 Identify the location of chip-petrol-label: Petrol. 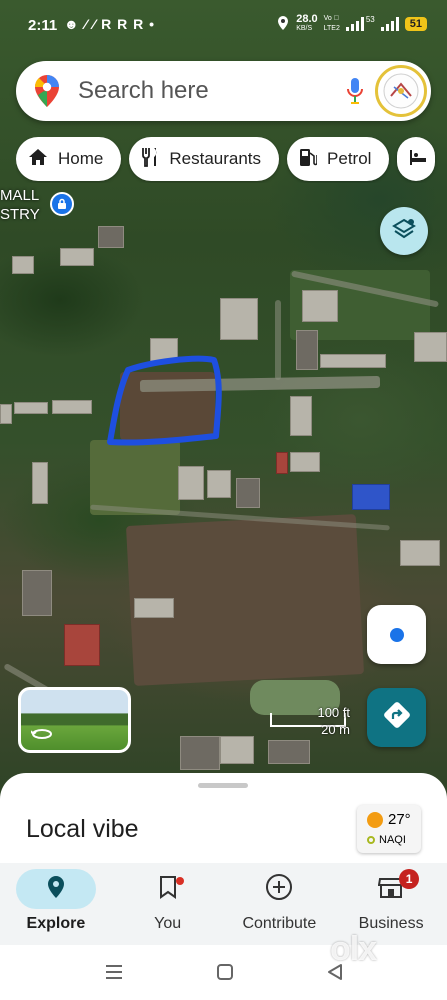
(349, 158).